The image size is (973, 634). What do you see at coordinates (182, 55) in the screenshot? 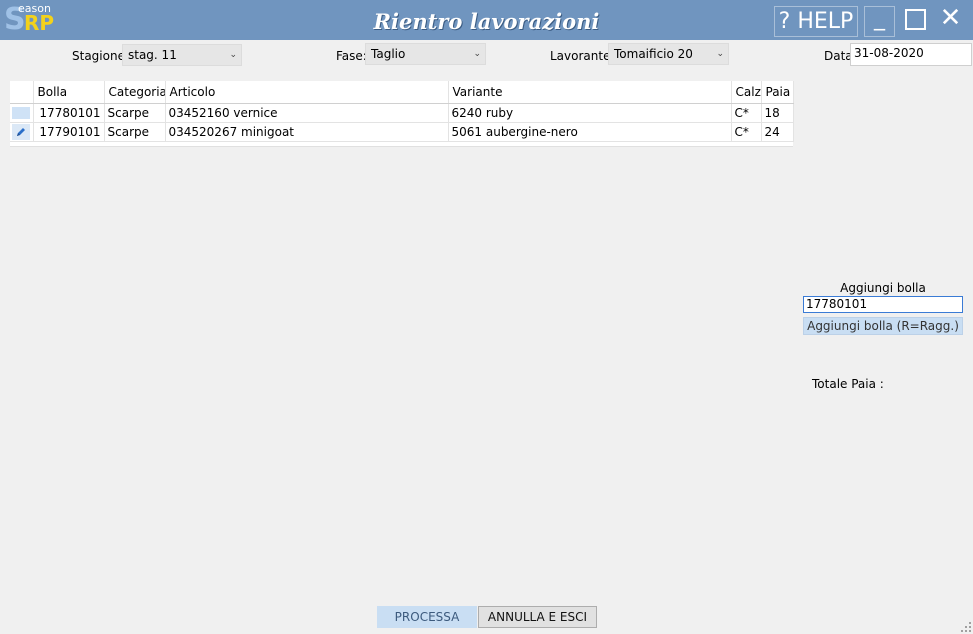
I see `stagione-select: stag. 11 ⌄` at bounding box center [182, 55].